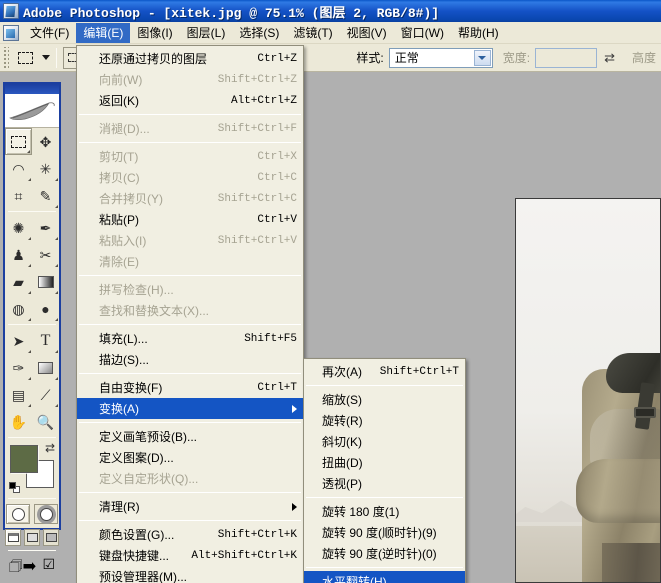 The height and width of the screenshot is (583, 661). Describe the element at coordinates (384, 577) in the screenshot. I see `menu-item: 水平翻转(H)` at that location.